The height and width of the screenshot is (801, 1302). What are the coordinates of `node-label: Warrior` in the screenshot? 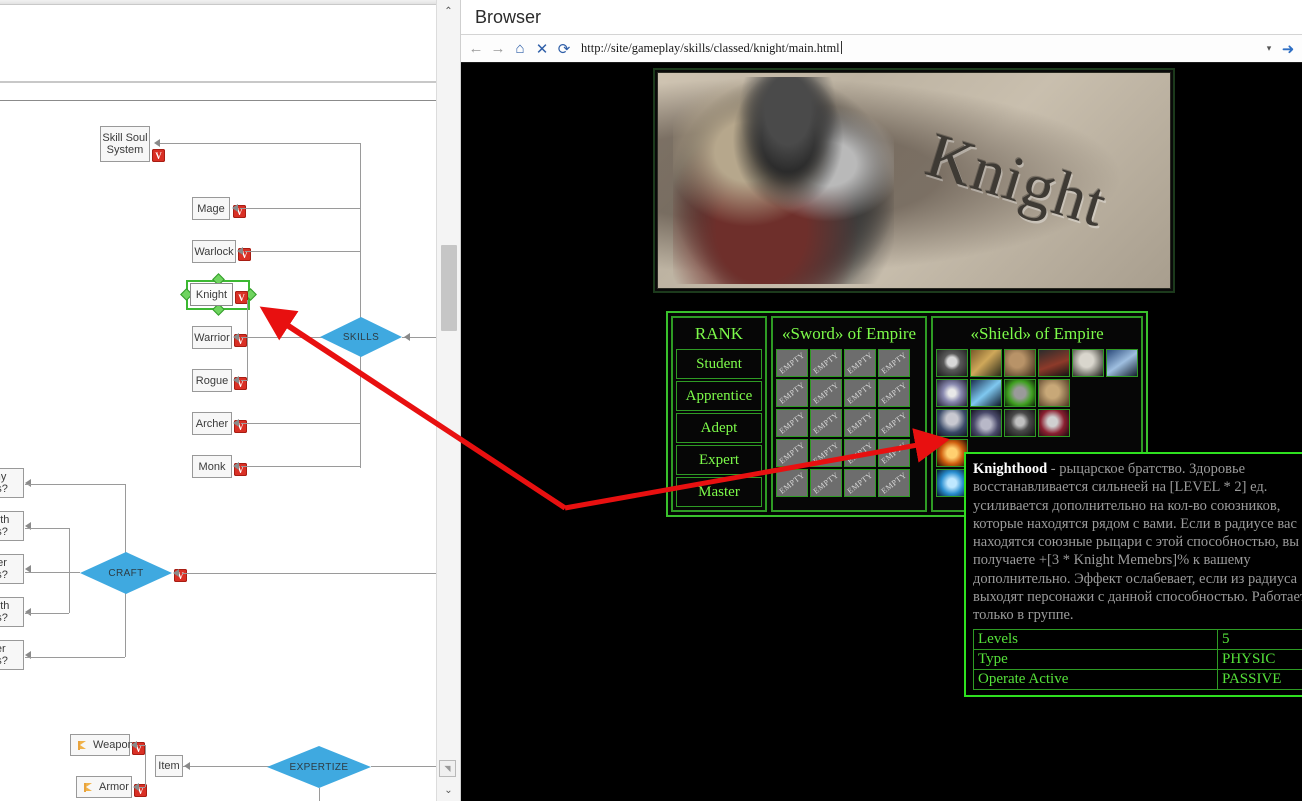 It's located at (212, 337).